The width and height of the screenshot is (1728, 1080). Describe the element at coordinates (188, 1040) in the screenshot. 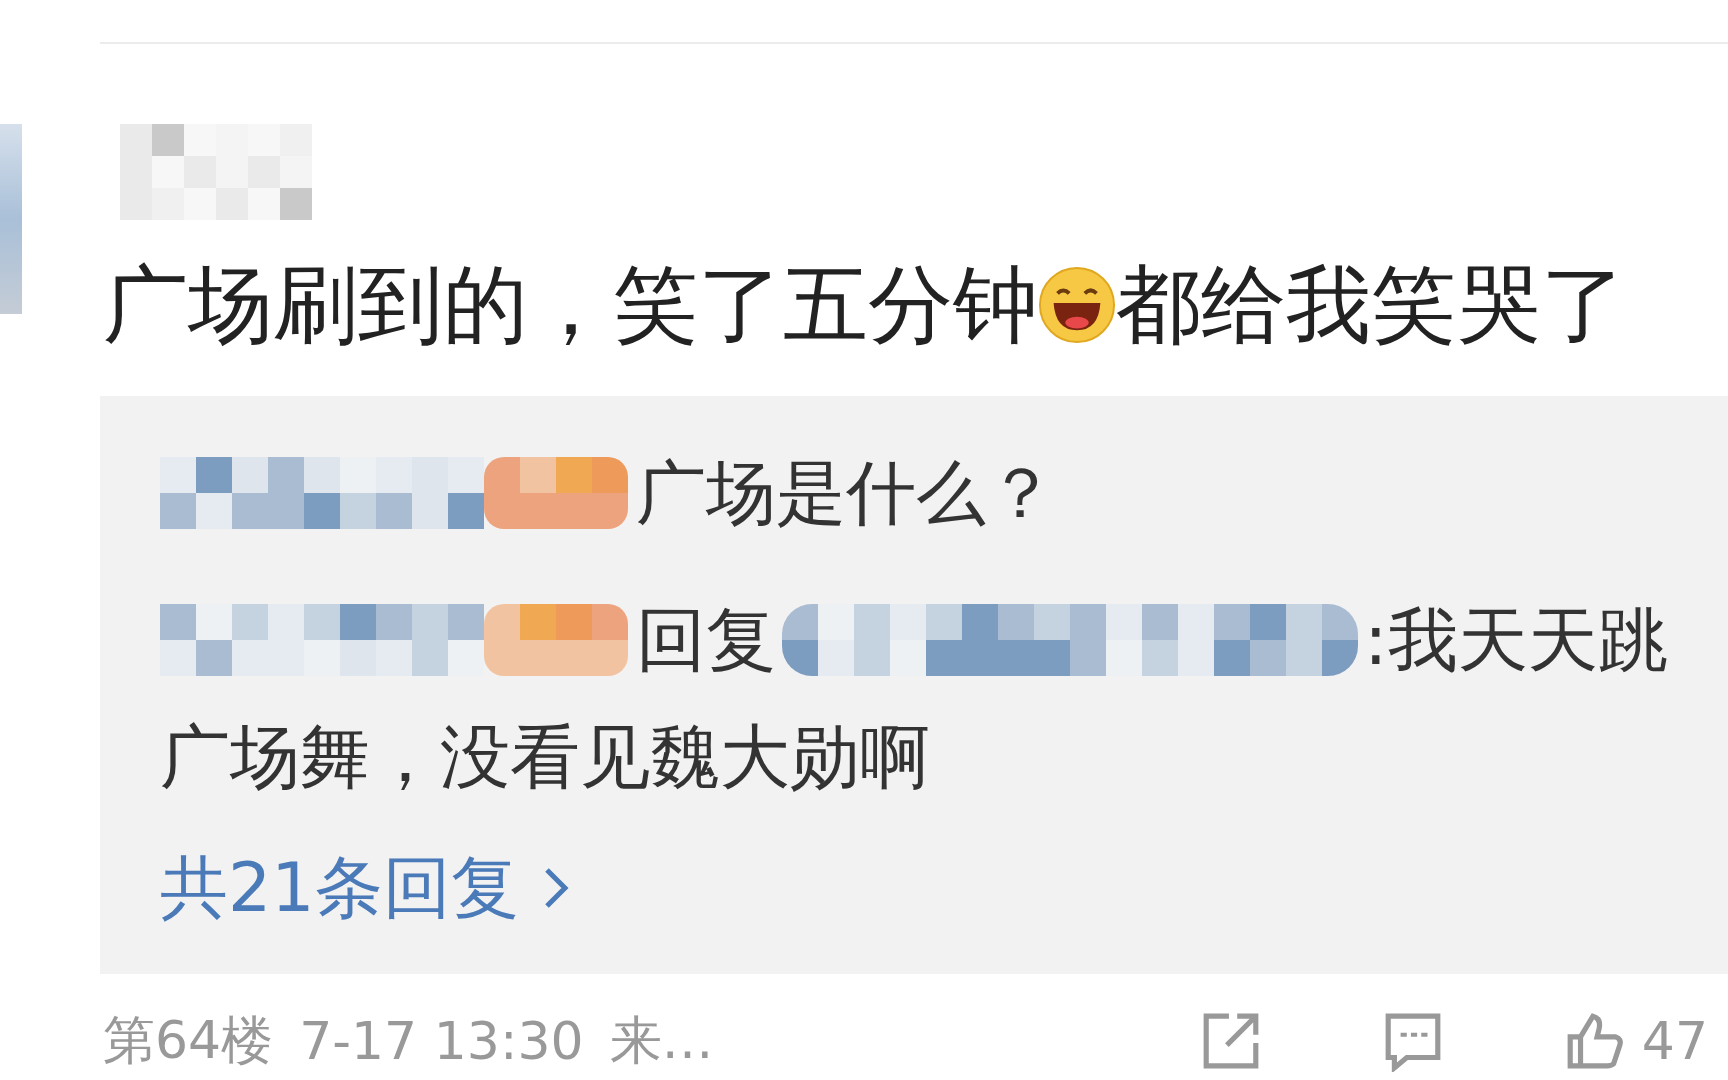

I see `floor-number: 第64楼` at that location.